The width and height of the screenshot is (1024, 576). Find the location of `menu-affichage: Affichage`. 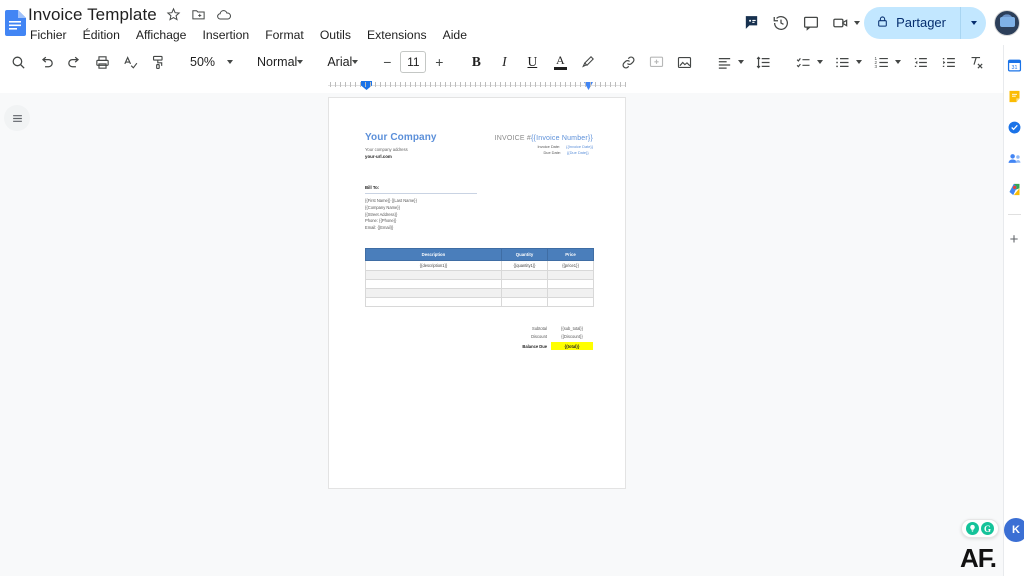

menu-affichage: Affichage is located at coordinates (161, 35).